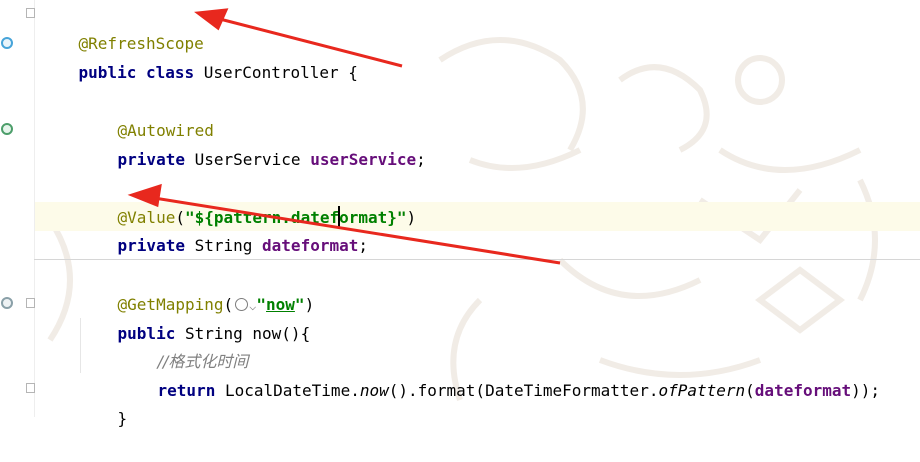 The image size is (920, 462). What do you see at coordinates (146, 113) in the screenshot?
I see `code-line-4: @Autowired` at bounding box center [146, 113].